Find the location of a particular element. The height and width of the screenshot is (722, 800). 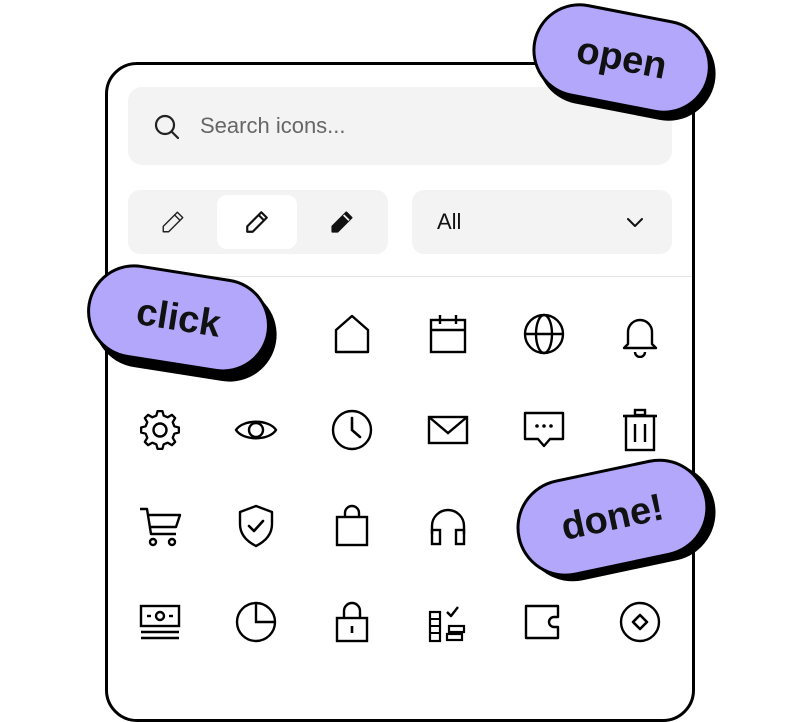

icon-home is located at coordinates (352, 334).